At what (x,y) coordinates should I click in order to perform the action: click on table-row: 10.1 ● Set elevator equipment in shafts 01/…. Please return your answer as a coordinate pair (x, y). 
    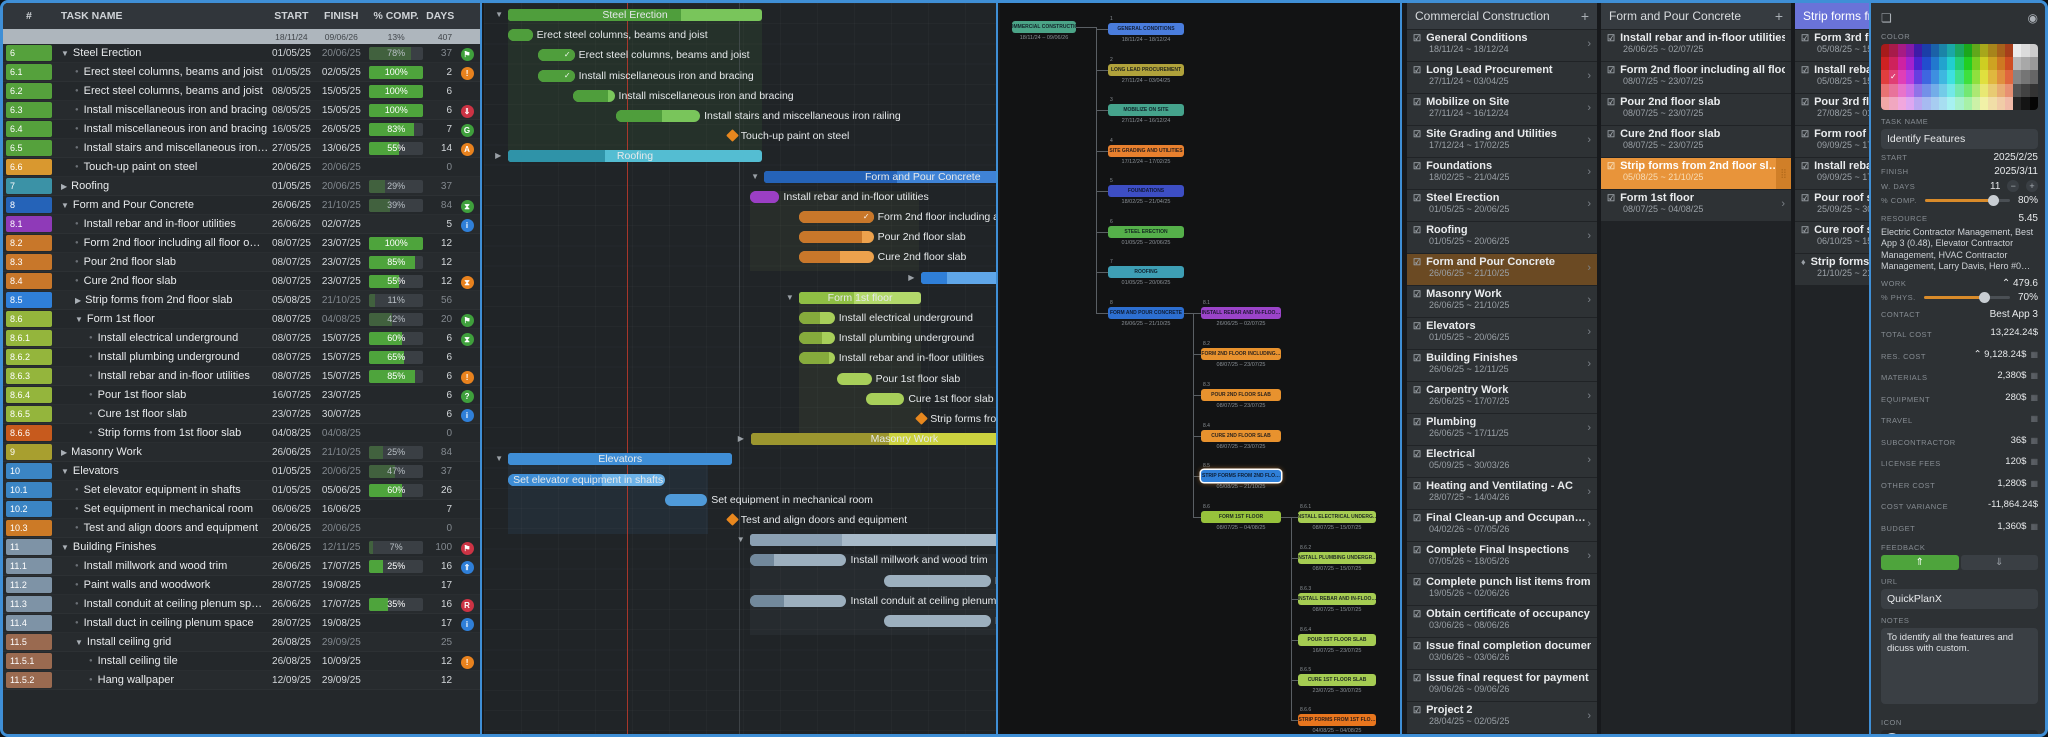
    Looking at the image, I should click on (241, 490).